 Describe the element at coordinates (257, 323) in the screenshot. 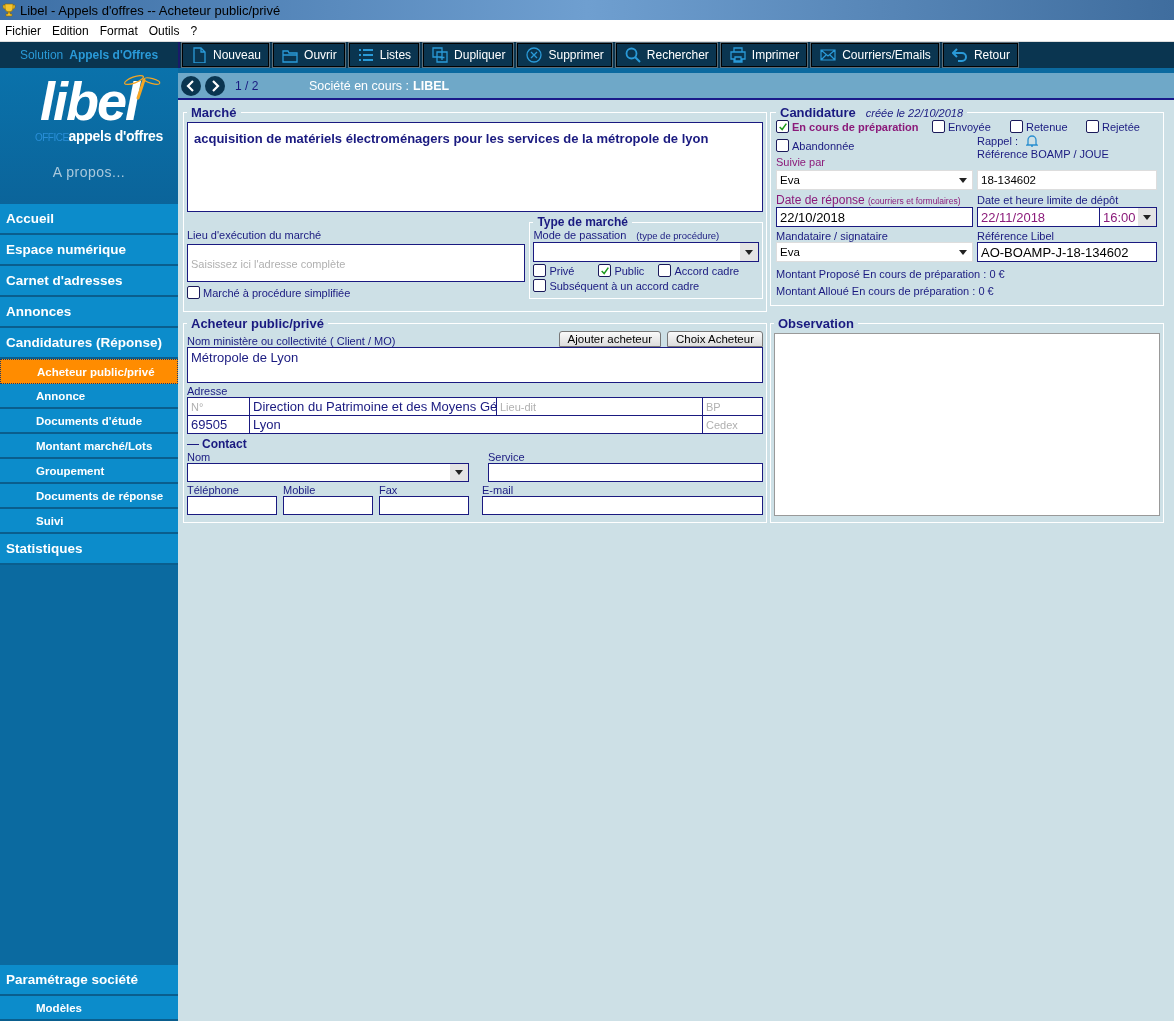

I see `panel-title: Acheteur public/privé` at that location.